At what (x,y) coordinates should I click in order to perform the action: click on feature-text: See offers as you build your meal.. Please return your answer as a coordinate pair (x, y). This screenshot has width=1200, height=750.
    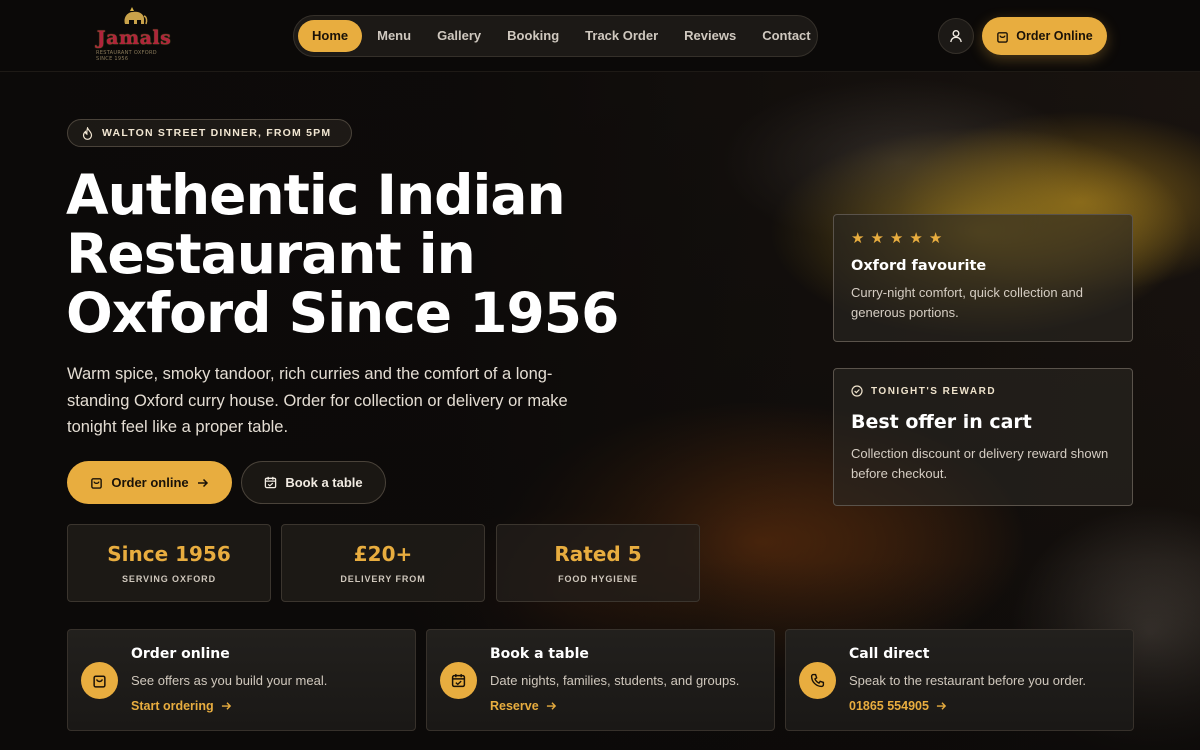
    Looking at the image, I should click on (229, 680).